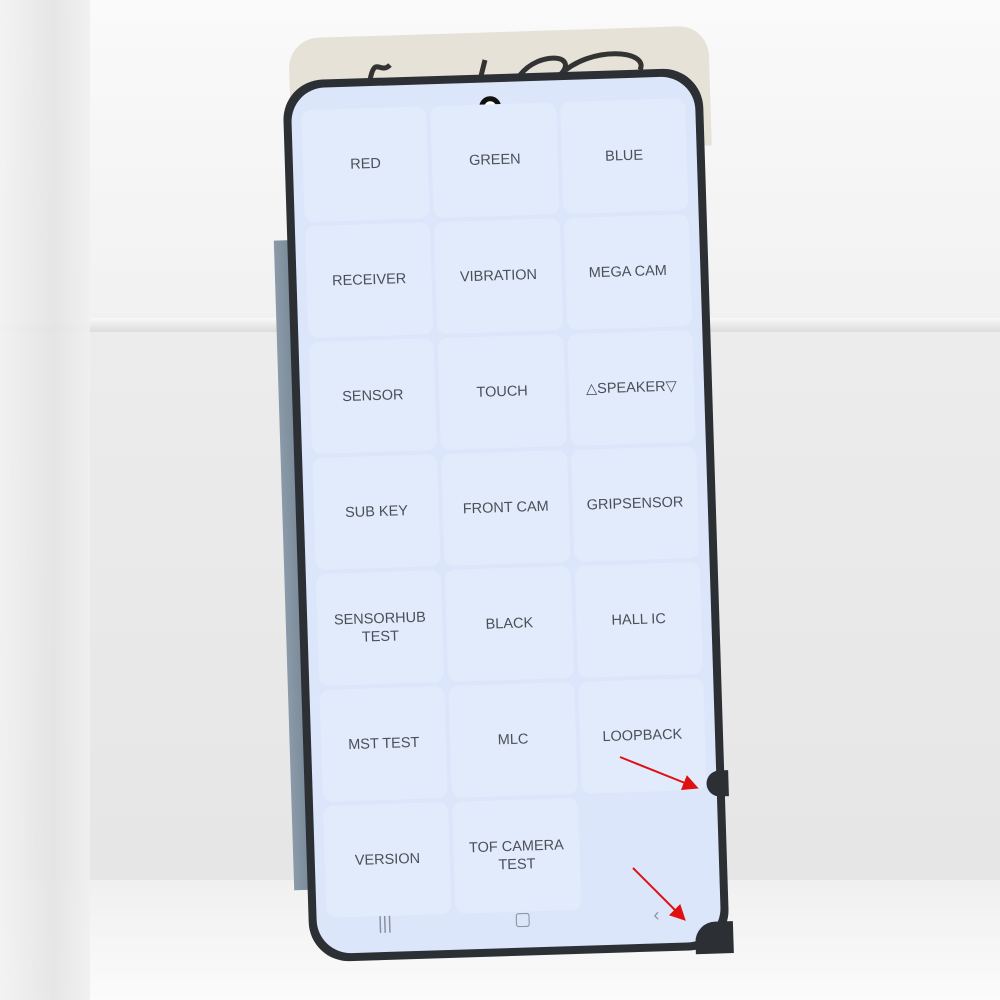  What do you see at coordinates (628, 272) in the screenshot?
I see `test-tile: MEGA CAM` at bounding box center [628, 272].